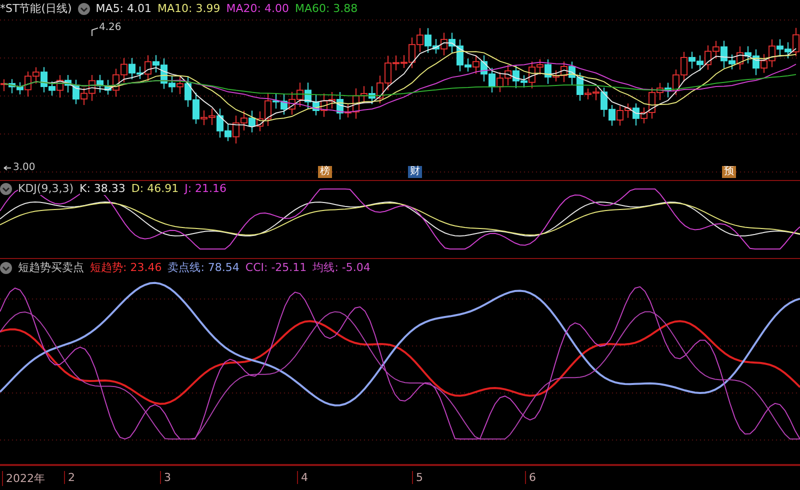 This screenshot has width=800, height=490. What do you see at coordinates (415, 172) in the screenshot?
I see `event-tag: 财` at bounding box center [415, 172].